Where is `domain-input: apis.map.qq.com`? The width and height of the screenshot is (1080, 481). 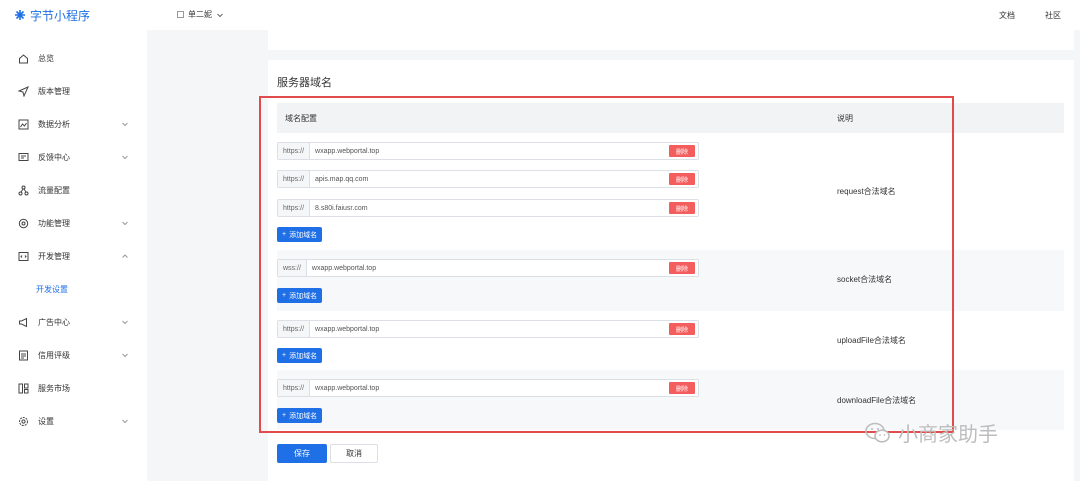
domain-input: apis.map.qq.com is located at coordinates (489, 179).